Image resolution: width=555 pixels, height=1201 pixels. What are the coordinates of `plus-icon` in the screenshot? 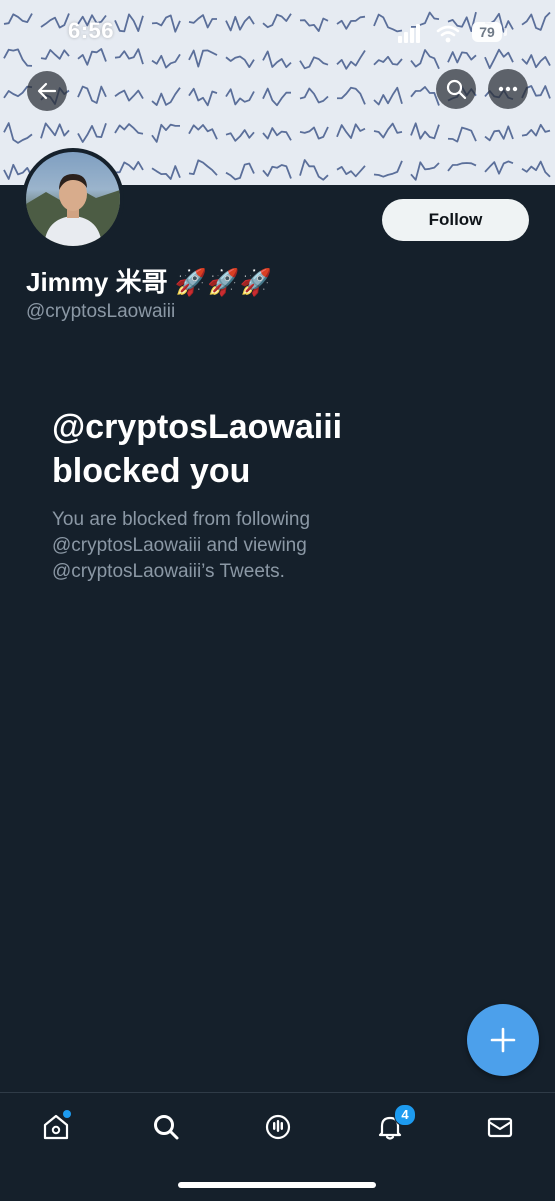 It's located at (503, 1040).